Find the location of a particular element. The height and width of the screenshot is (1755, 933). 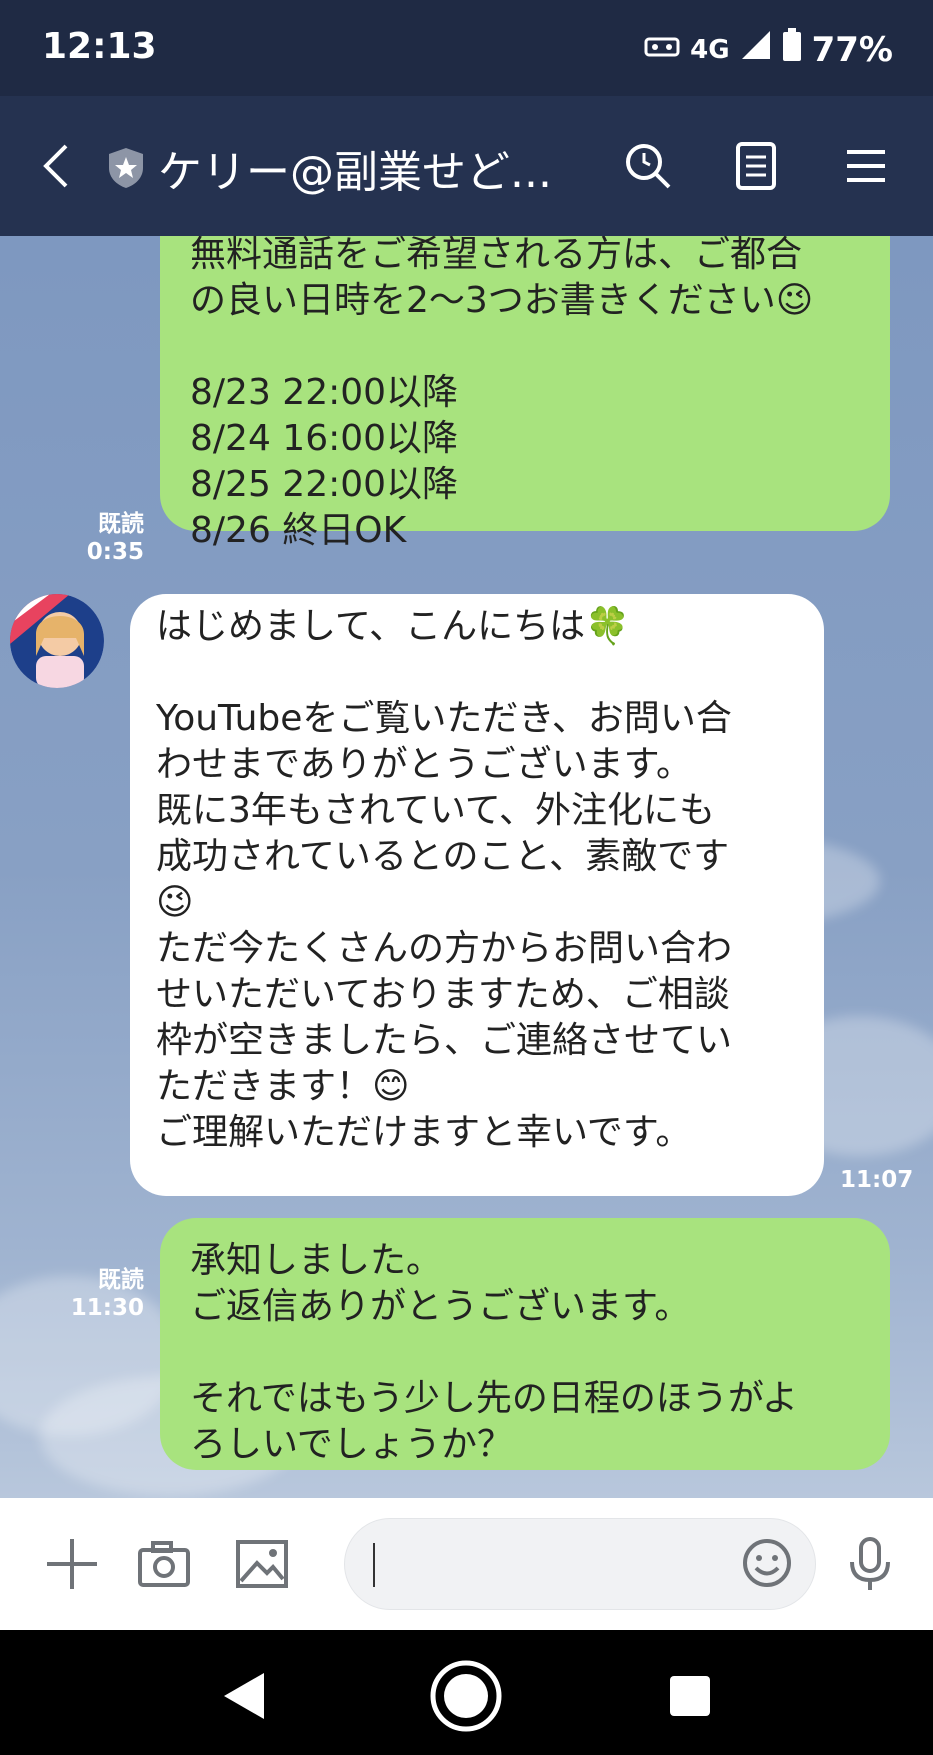

notes-icon is located at coordinates (756, 166).